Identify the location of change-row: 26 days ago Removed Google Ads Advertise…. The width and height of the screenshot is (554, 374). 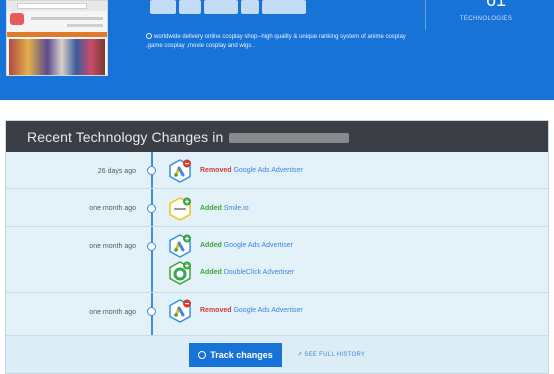
(277, 170).